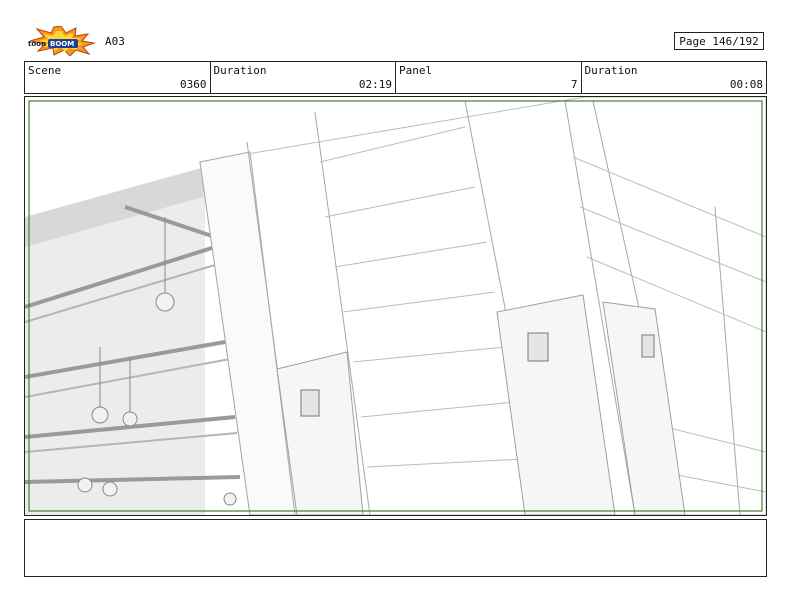  Describe the element at coordinates (719, 41) in the screenshot. I see `page-number: Page 146/192` at that location.